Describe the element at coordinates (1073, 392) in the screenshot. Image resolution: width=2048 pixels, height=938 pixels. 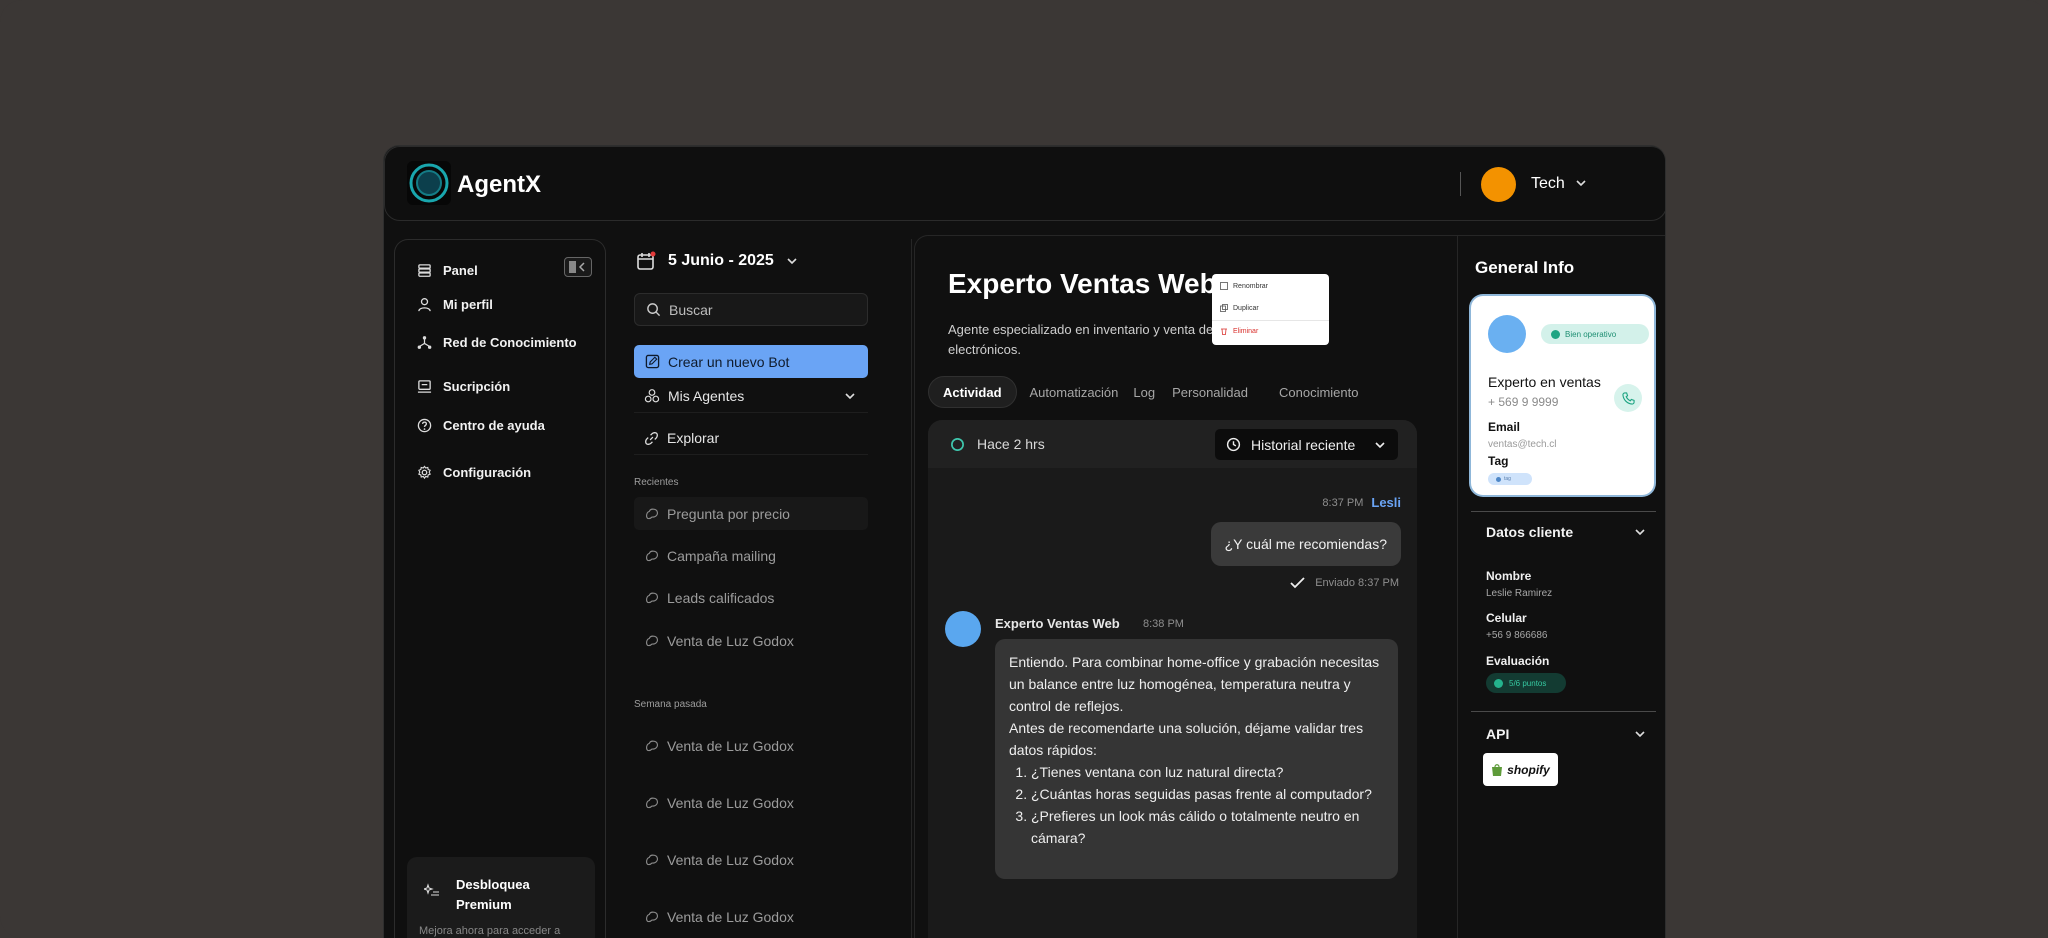
I see `tab-automatizacion: Automatización` at that location.